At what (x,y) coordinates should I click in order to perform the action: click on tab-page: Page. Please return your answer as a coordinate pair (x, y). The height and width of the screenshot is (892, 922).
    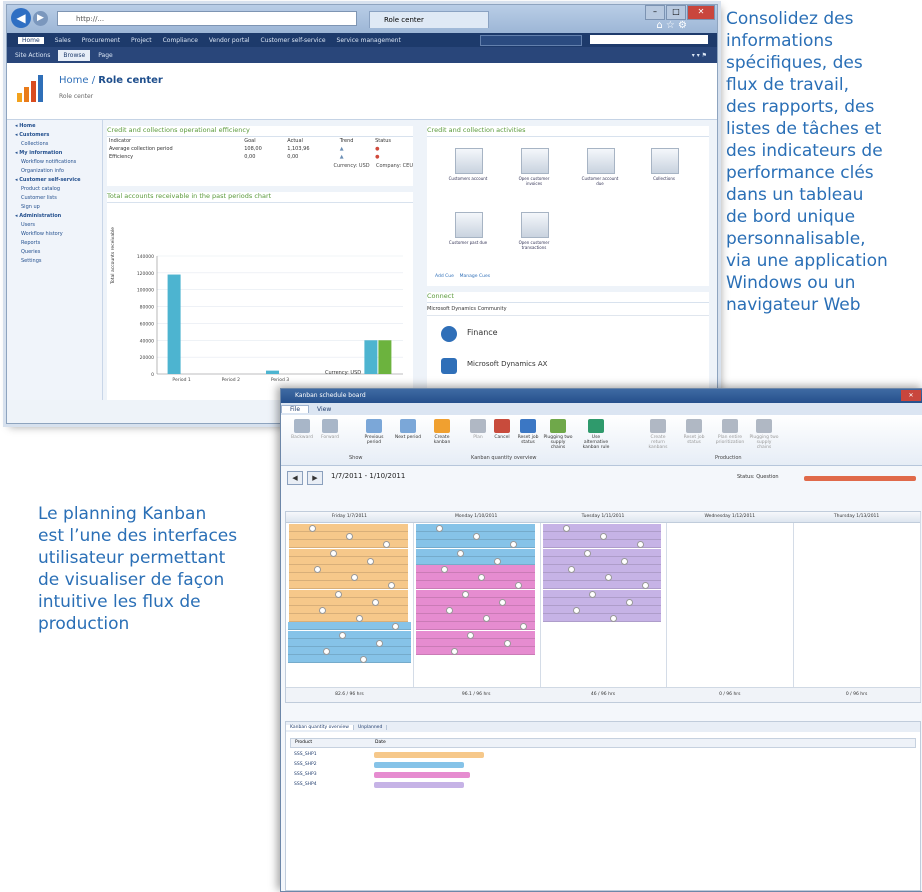
    Looking at the image, I should click on (105, 55).